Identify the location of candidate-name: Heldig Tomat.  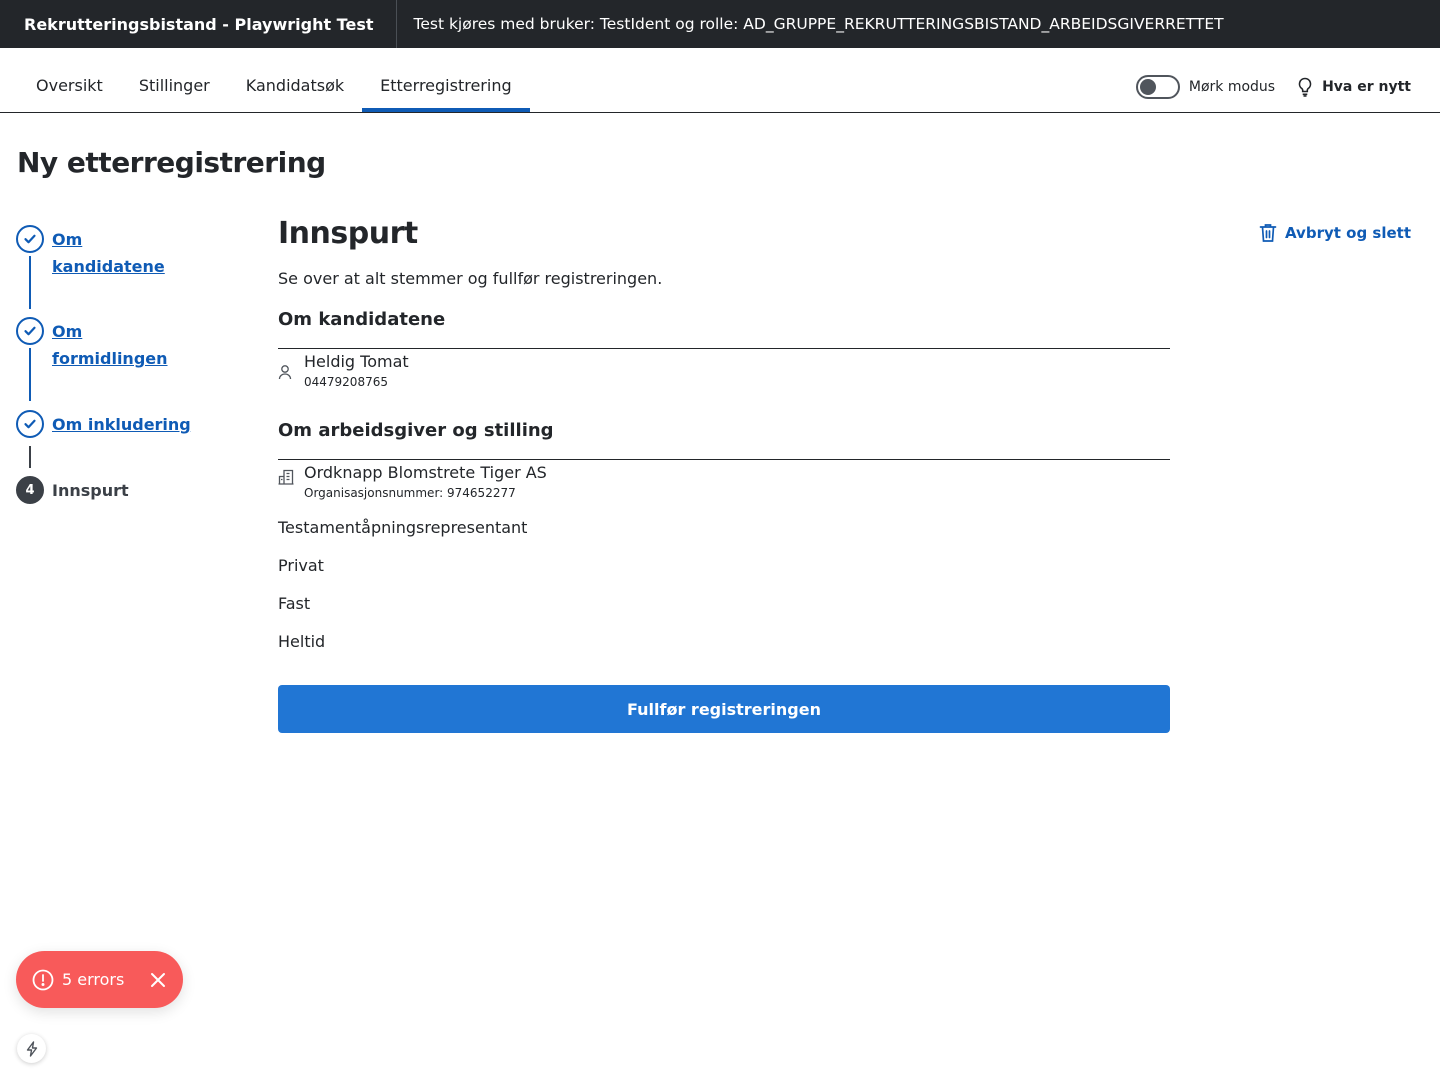
(356, 361).